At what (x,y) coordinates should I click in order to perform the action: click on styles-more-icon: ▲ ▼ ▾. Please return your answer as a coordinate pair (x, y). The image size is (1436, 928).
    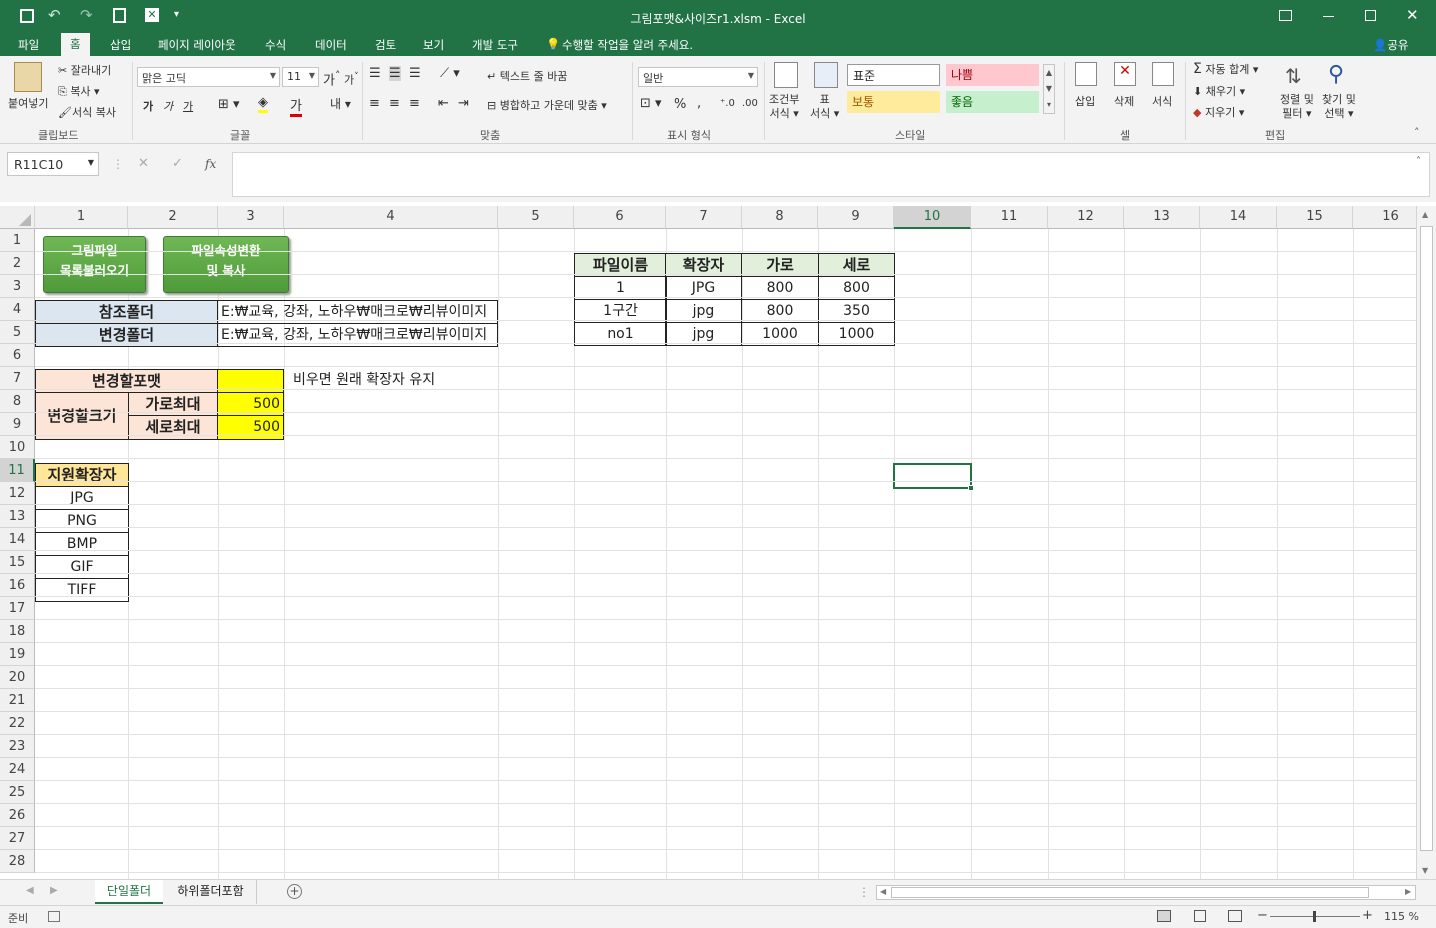
    Looking at the image, I should click on (1049, 89).